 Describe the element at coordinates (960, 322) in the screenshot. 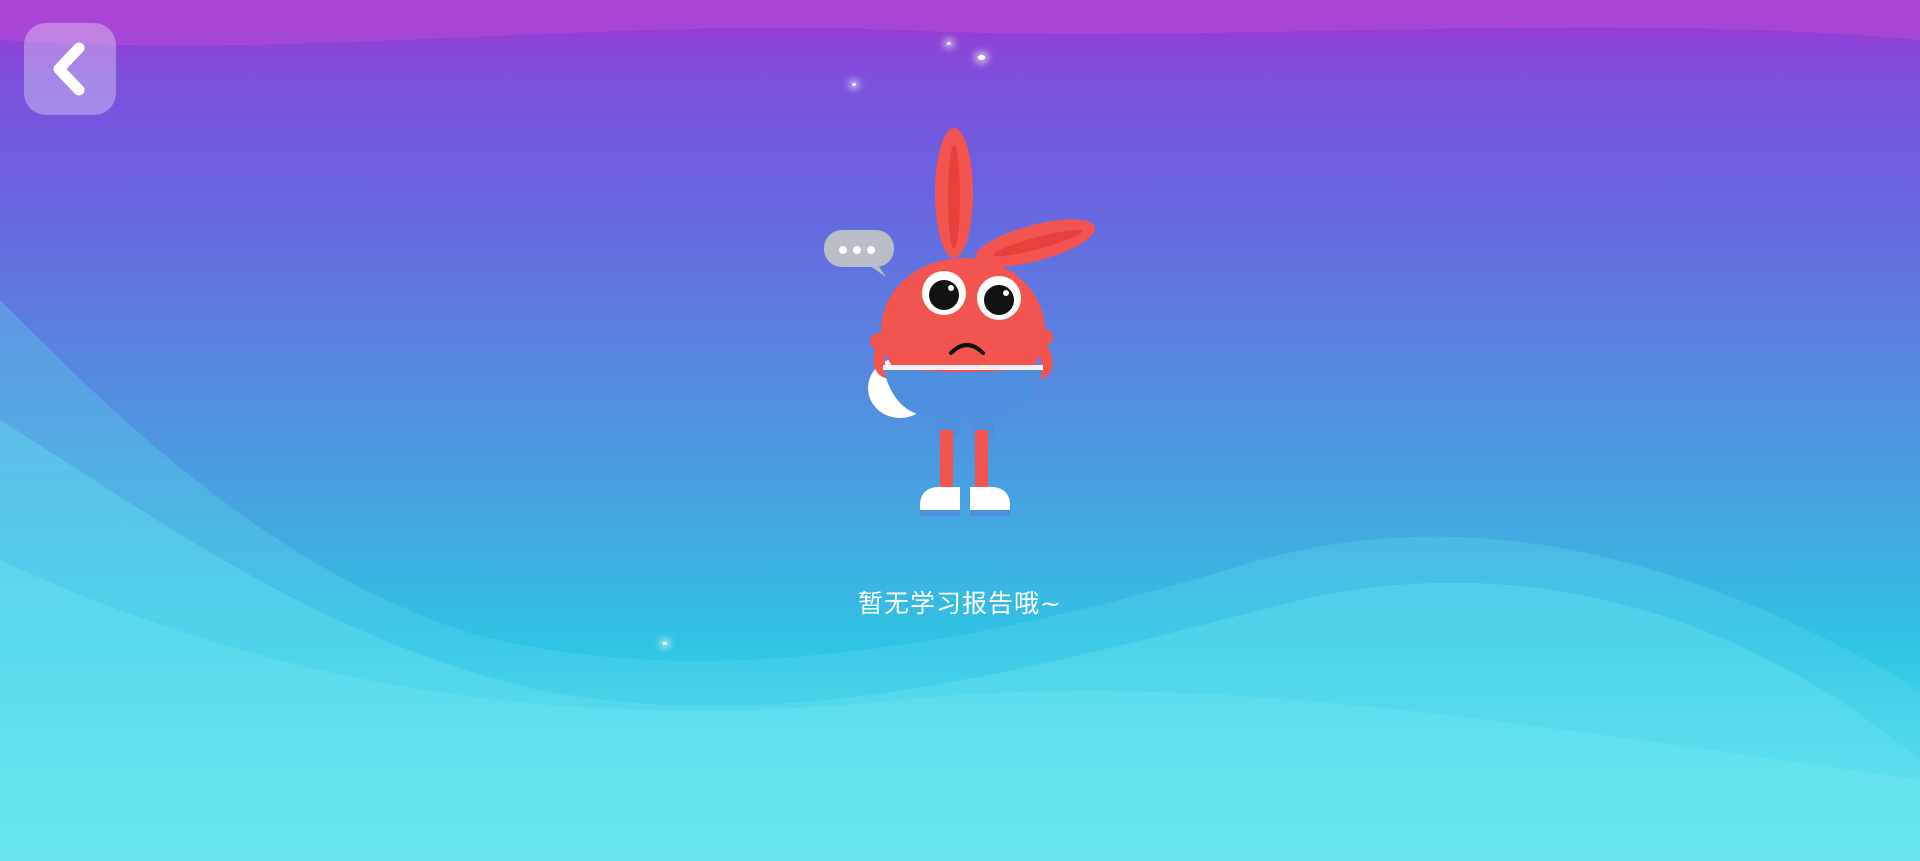

I see `sad-rabbit-mascot` at that location.